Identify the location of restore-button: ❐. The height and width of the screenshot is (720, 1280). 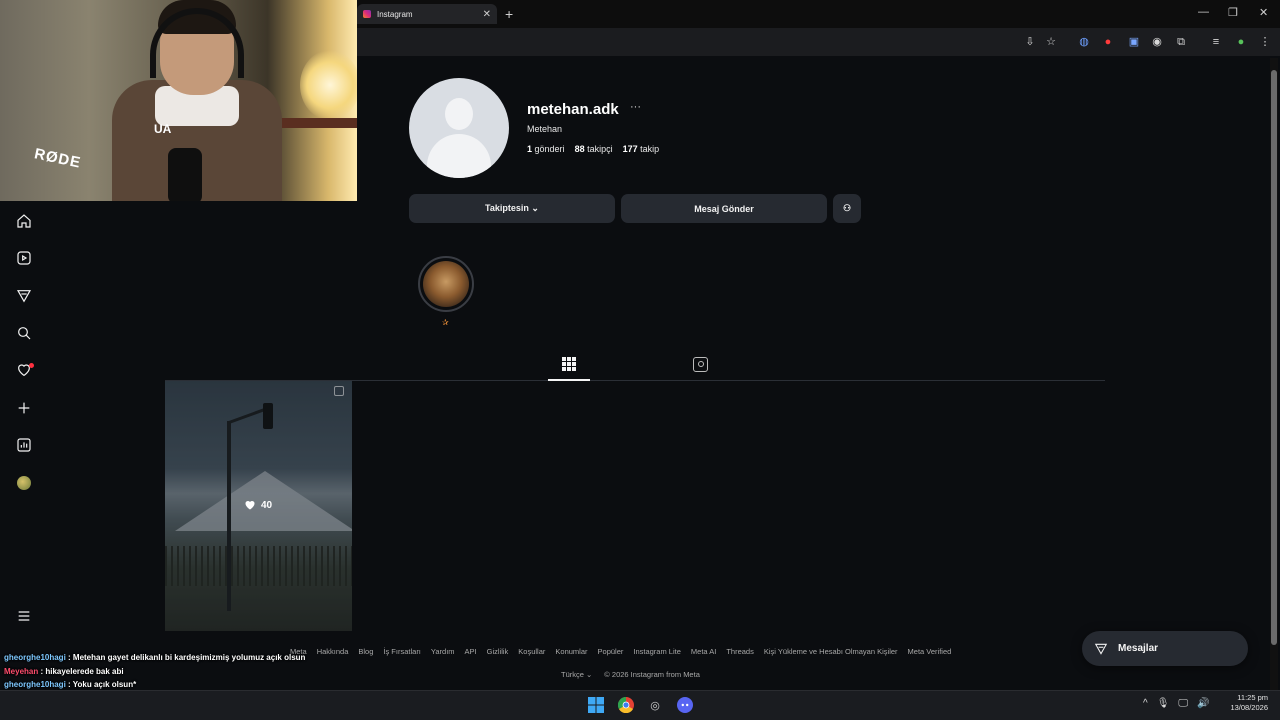
(1233, 12).